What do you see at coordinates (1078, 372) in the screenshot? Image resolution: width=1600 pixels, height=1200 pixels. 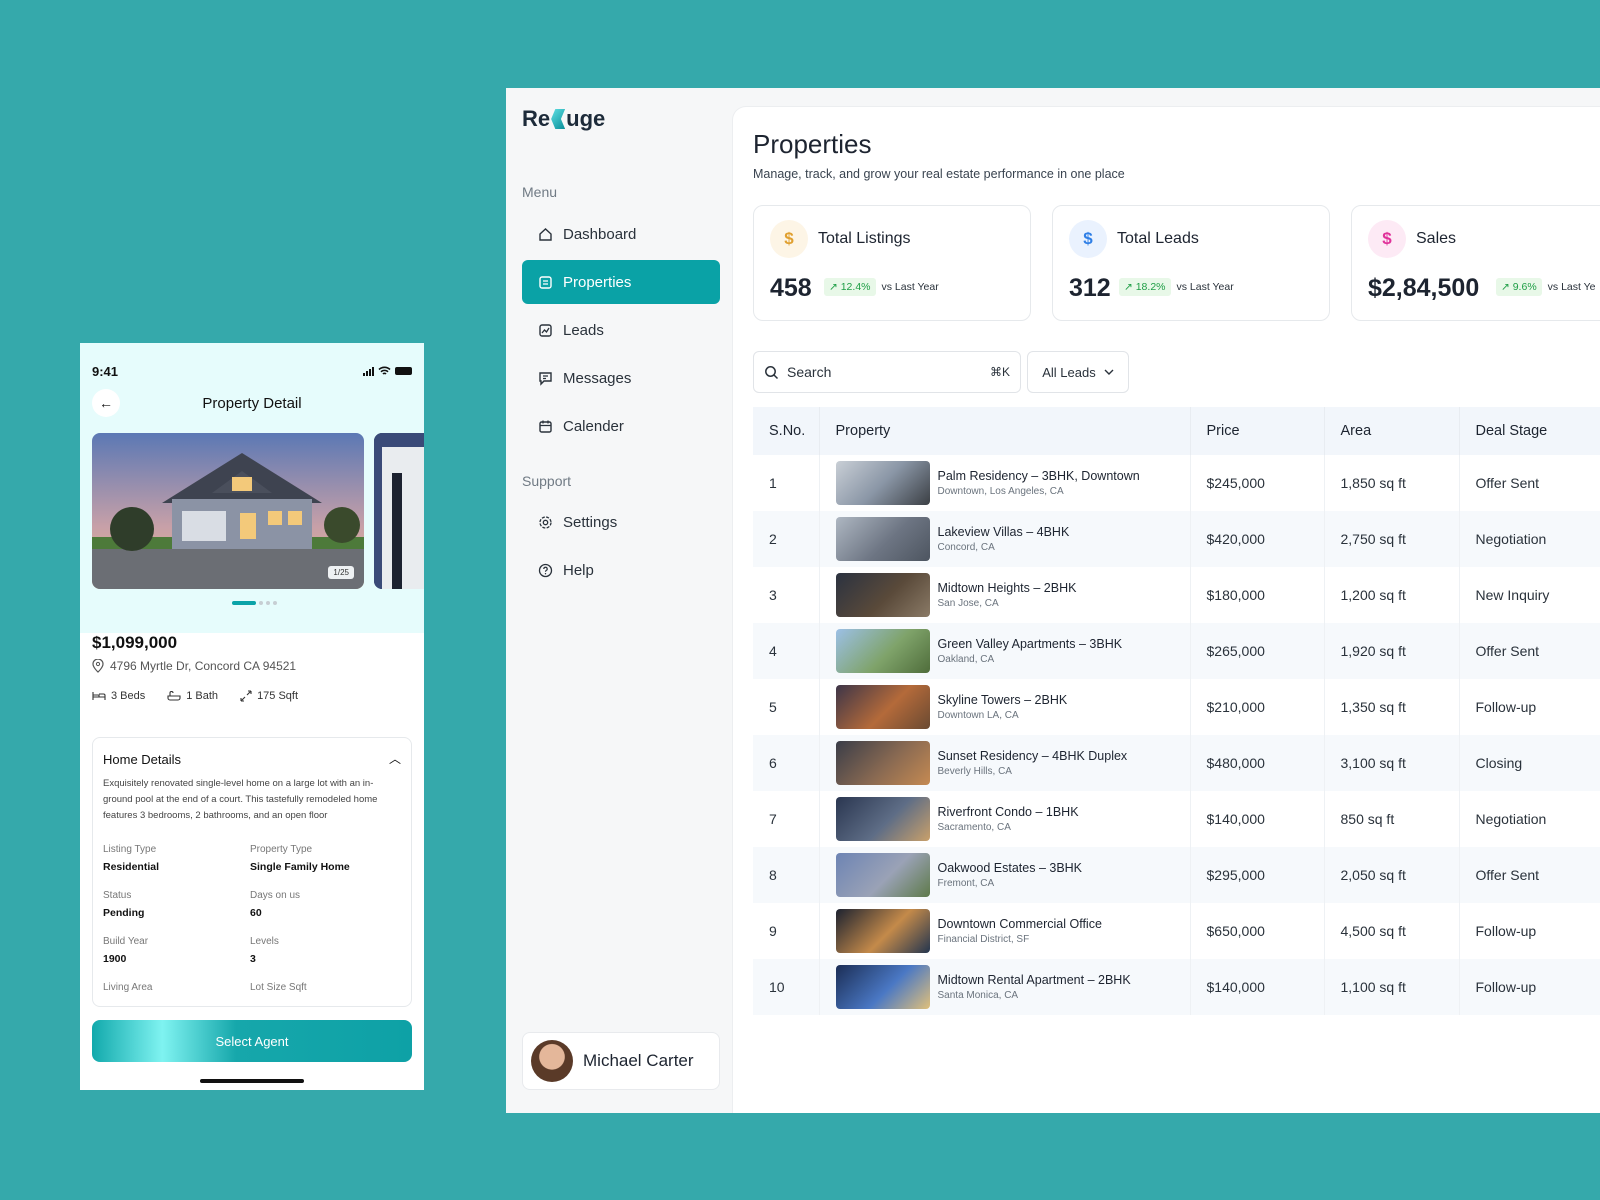 I see `leads-filter-dropdown: All Leads` at bounding box center [1078, 372].